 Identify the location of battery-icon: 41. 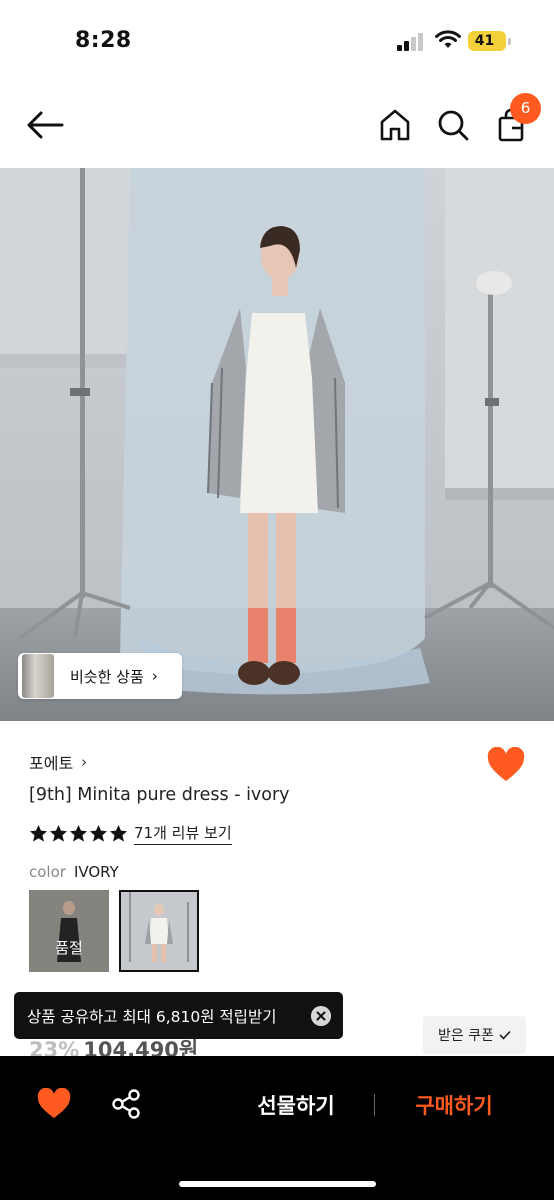
(487, 41).